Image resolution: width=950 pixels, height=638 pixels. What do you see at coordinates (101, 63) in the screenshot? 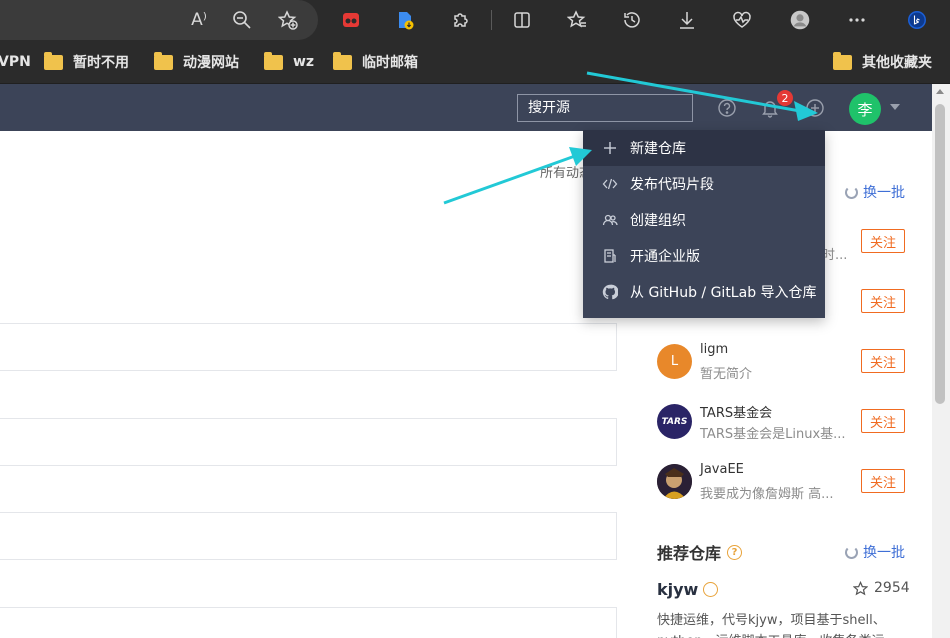
I see `bookmark-label: 暂时不用` at bounding box center [101, 63].